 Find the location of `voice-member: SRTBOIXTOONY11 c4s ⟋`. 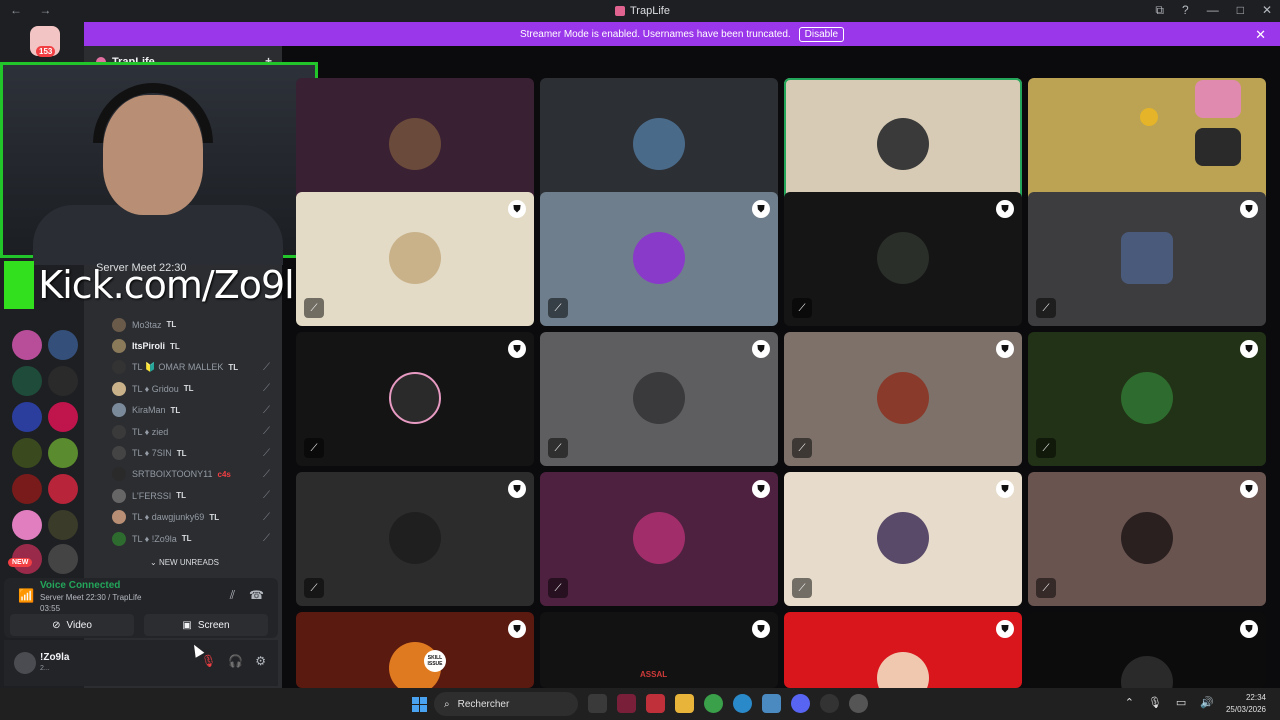

voice-member: SRTBOIXTOONY11 c4s ⟋ is located at coordinates (197, 474).